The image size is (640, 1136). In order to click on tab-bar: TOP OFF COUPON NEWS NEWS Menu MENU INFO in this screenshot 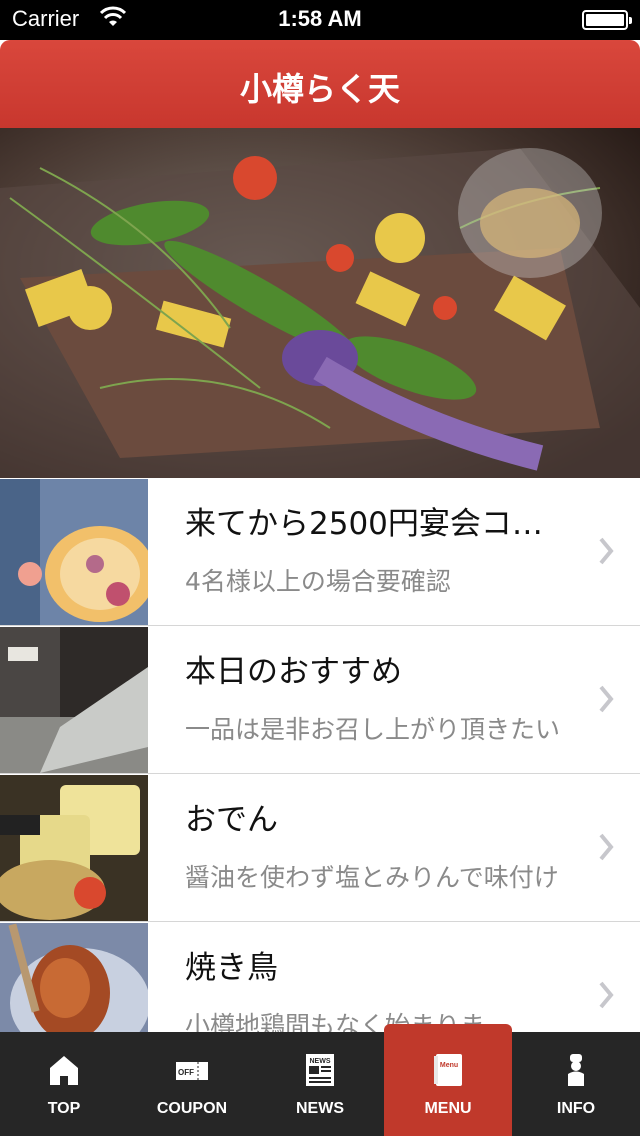, I will do `click(320, 1080)`.